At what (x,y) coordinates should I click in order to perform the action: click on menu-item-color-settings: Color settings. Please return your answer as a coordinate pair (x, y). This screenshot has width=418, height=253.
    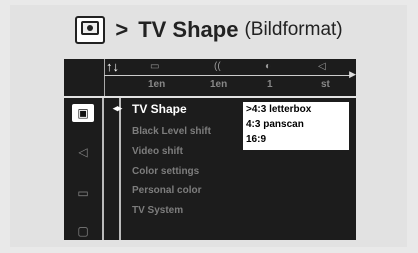
    Looking at the image, I should click on (165, 171).